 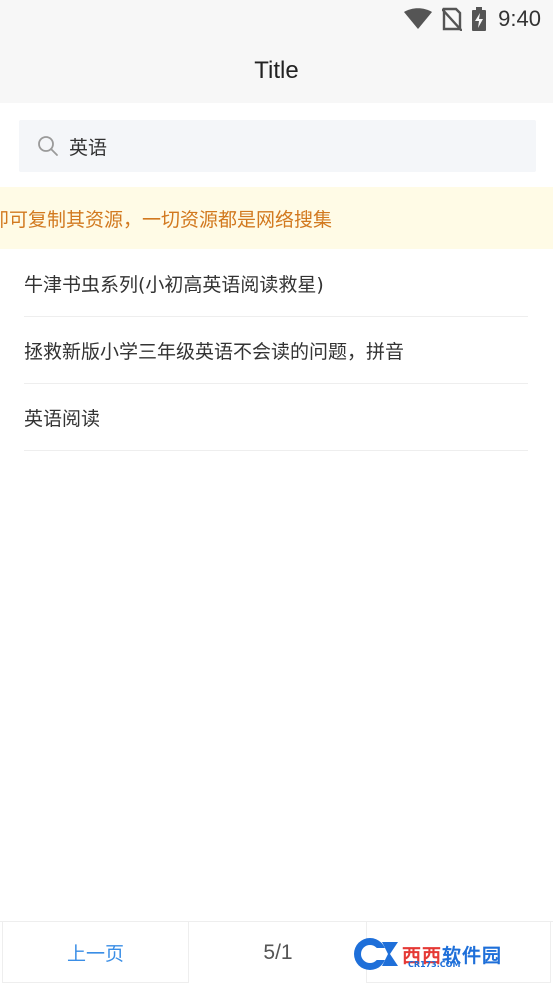 What do you see at coordinates (376, 954) in the screenshot?
I see `cr173-logo-icon` at bounding box center [376, 954].